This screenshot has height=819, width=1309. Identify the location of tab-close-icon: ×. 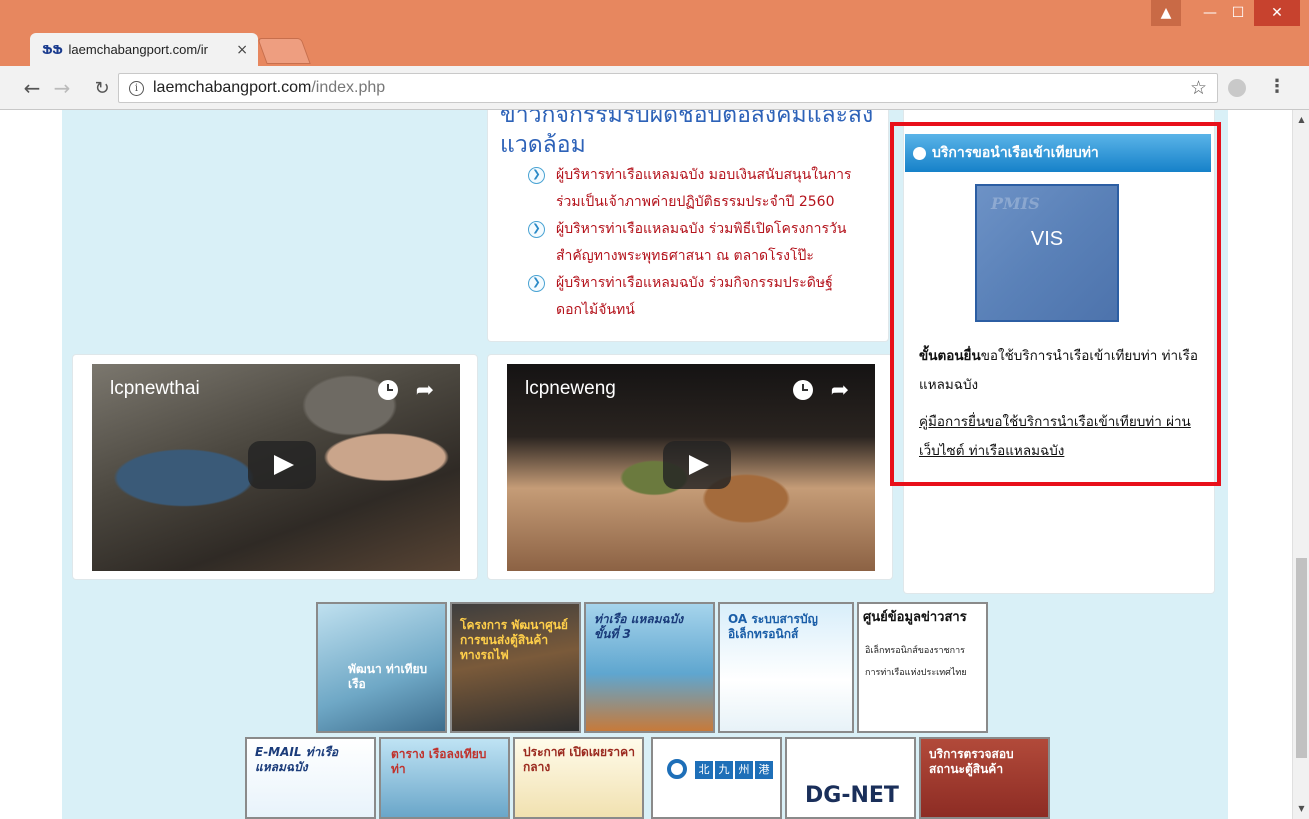
(242, 50).